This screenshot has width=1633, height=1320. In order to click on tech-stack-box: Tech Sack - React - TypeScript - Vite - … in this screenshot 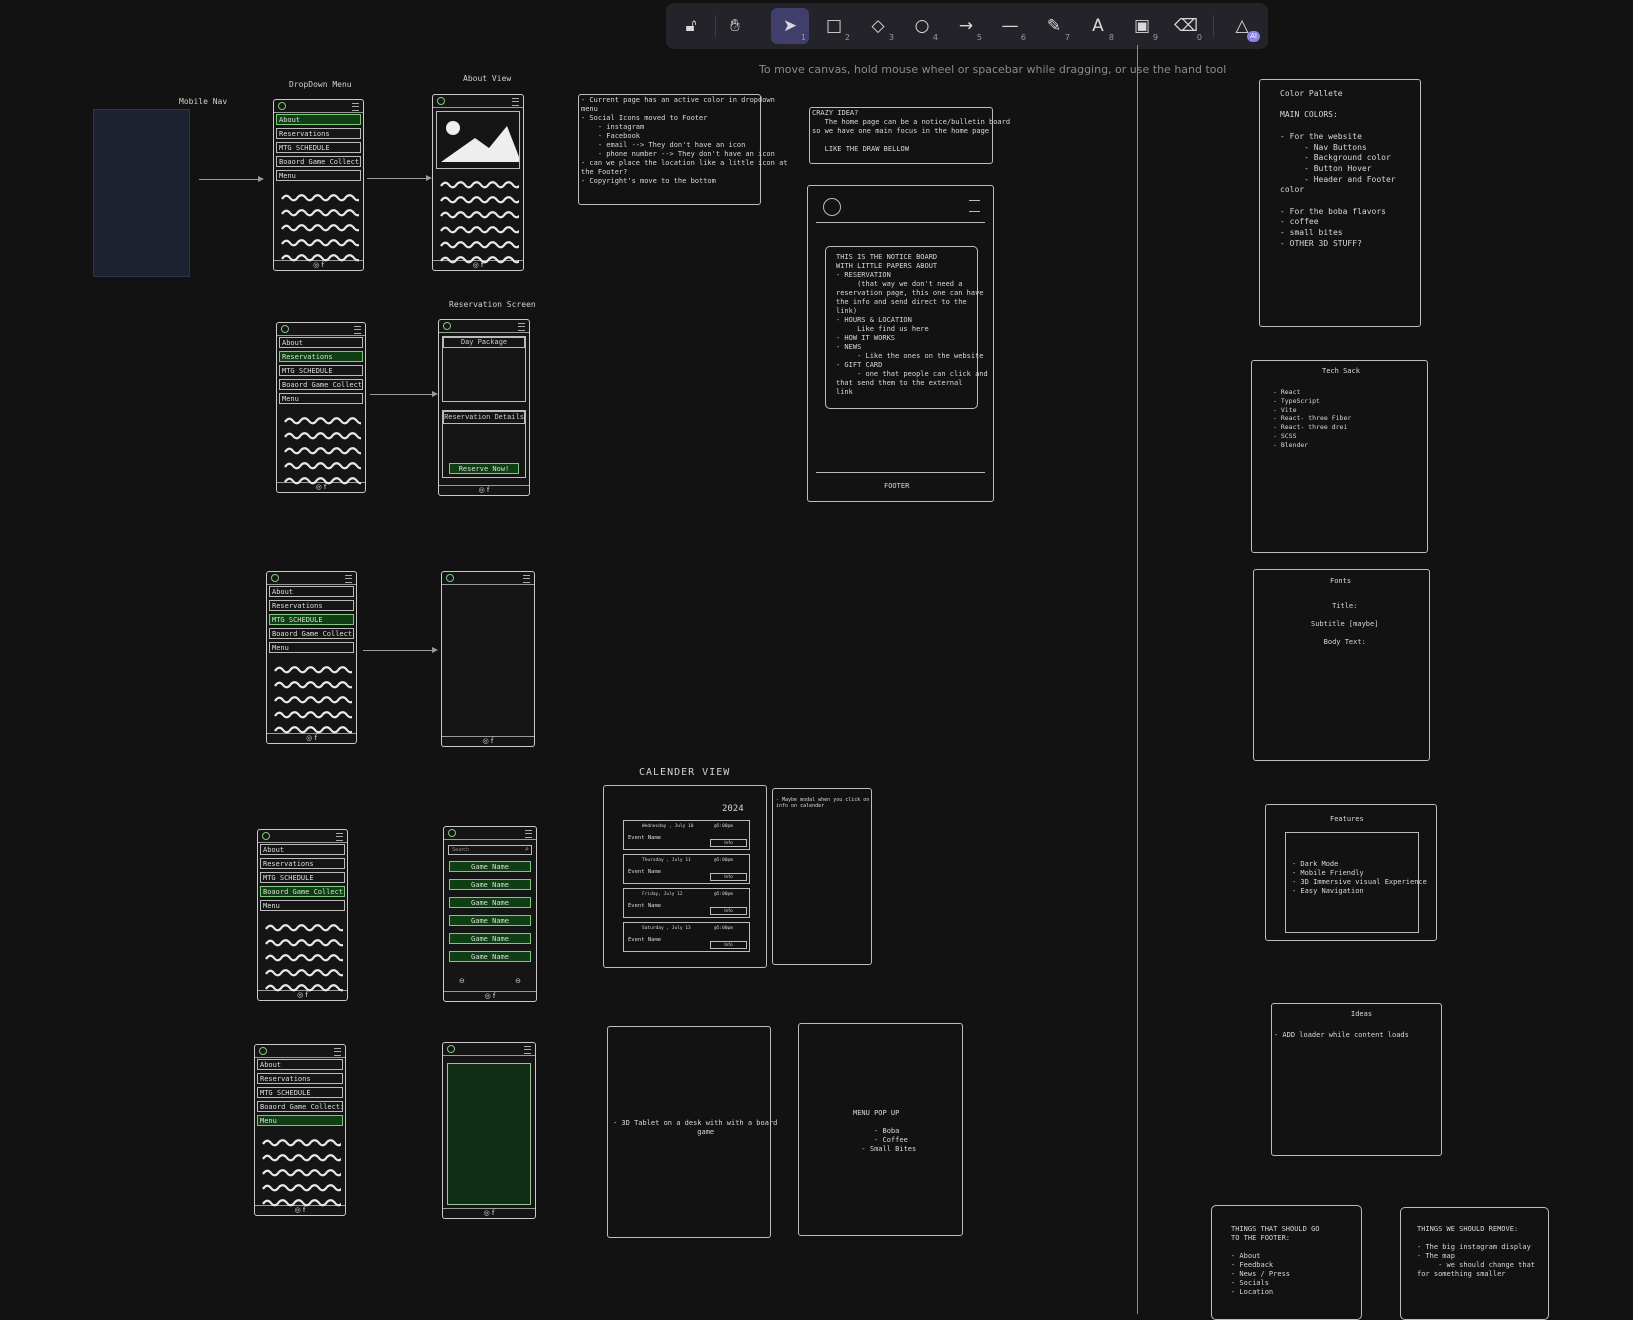, I will do `click(1339, 456)`.